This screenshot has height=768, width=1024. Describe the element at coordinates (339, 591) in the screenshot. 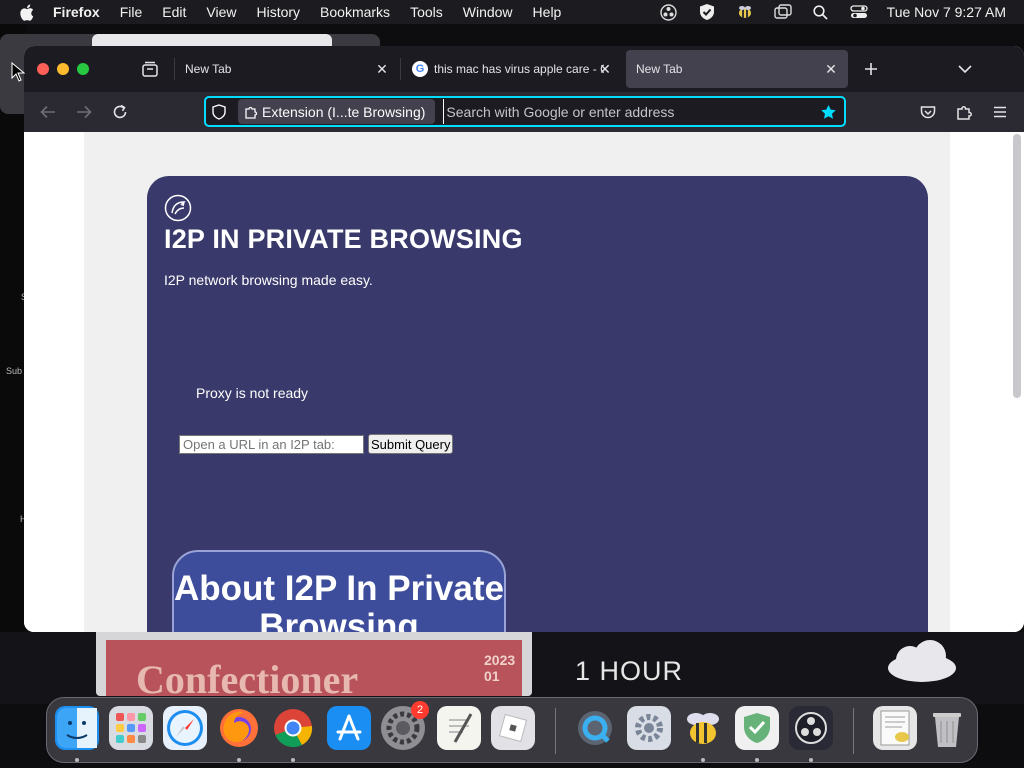

I see `about-i2p-button: About I2P In Private Browsing` at that location.